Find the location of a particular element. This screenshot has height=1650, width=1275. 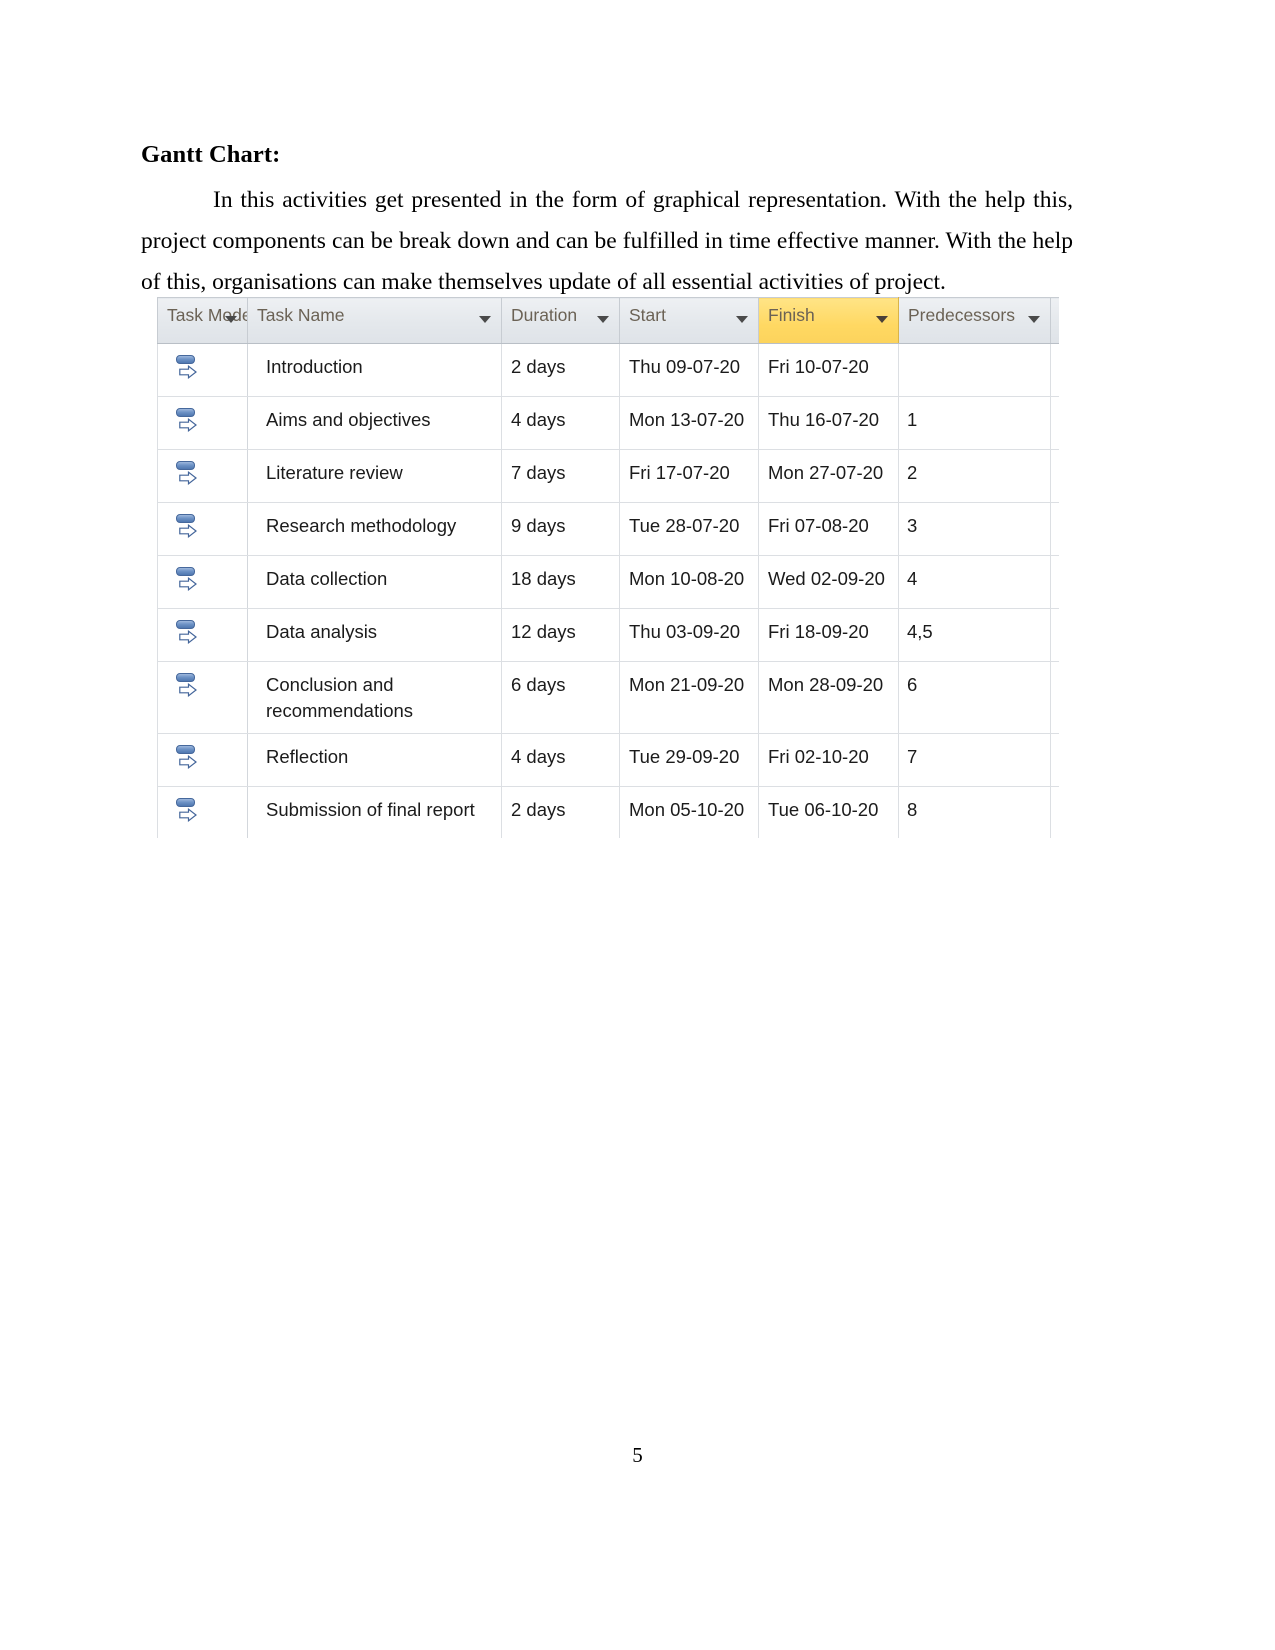

cell-predecessors: 1 is located at coordinates (974, 423).